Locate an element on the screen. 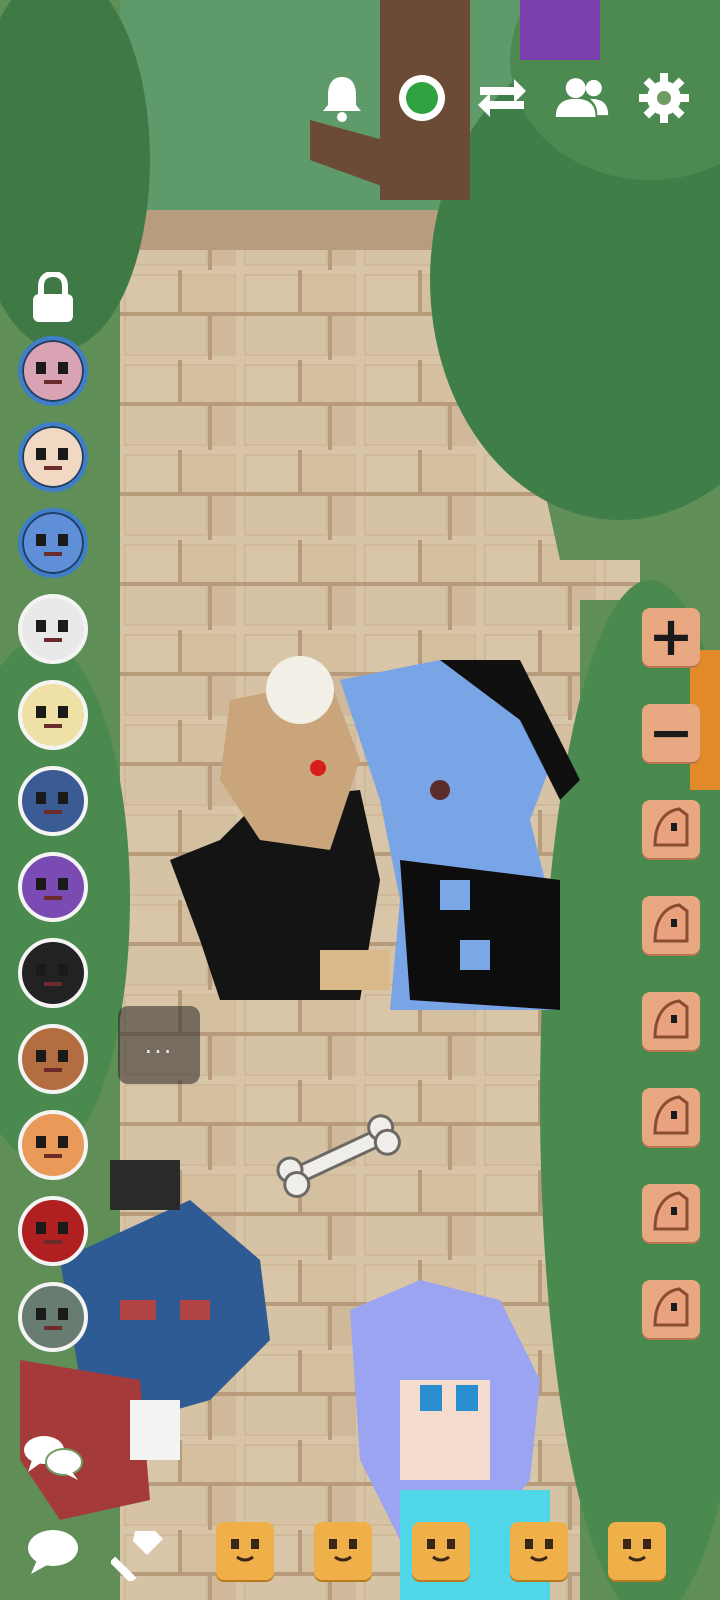 This screenshot has width=720, height=1600. zoom-in-button: + is located at coordinates (671, 637).